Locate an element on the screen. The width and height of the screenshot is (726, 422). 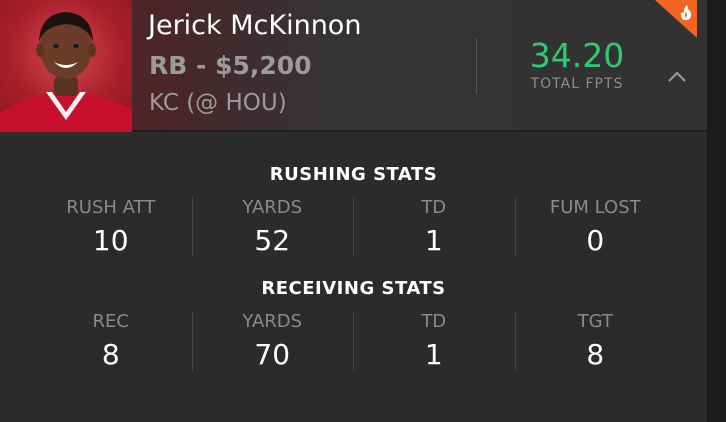
stat-label: TGT is located at coordinates (595, 321).